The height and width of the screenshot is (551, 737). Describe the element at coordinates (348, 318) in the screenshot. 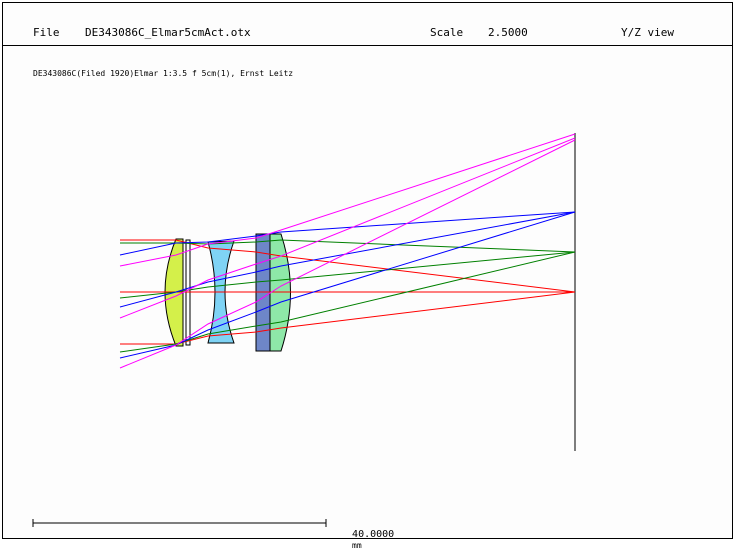

I see `axial-ray-lower` at that location.